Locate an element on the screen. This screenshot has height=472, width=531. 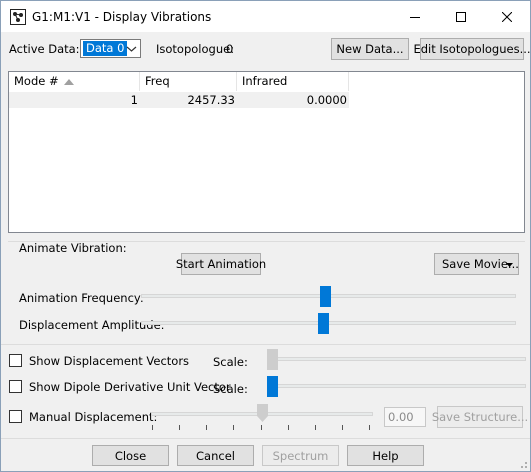
maximize-button is located at coordinates (461, 16).